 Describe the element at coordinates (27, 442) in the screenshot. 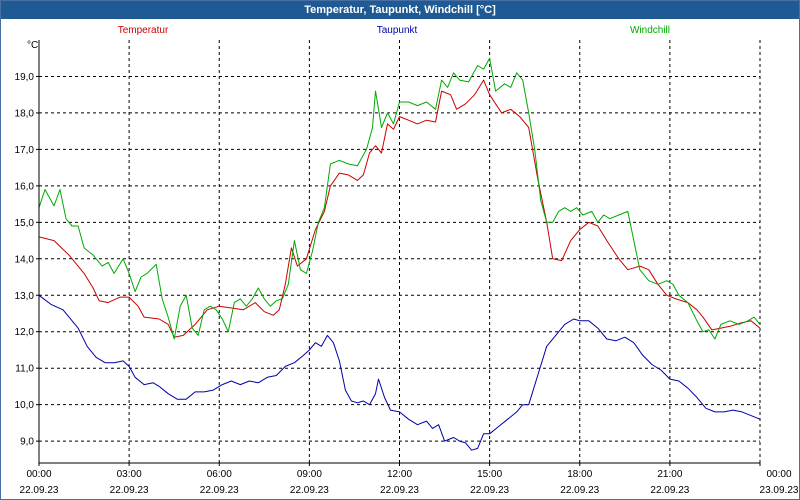

I see `y-tick-label: 9,0` at that location.